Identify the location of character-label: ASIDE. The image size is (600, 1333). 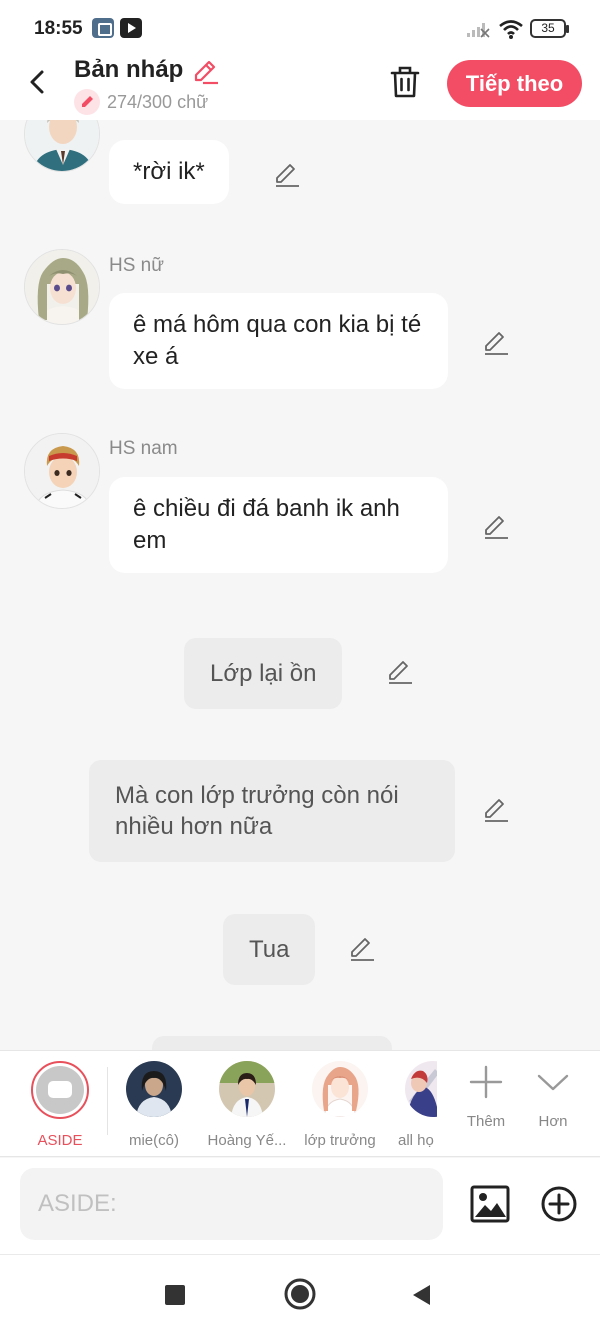
(60, 1140).